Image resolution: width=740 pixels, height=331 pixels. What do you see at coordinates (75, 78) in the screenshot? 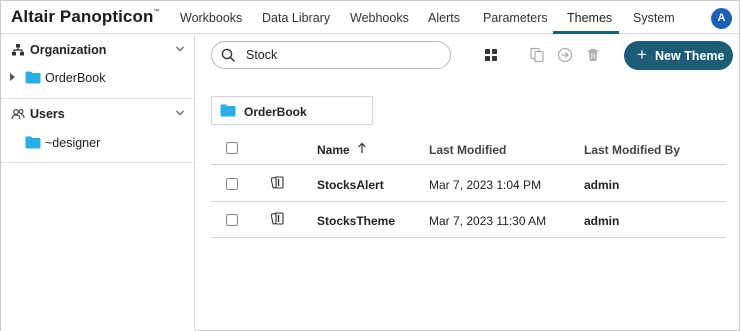
I see `tree-item-label: OrderBook` at bounding box center [75, 78].